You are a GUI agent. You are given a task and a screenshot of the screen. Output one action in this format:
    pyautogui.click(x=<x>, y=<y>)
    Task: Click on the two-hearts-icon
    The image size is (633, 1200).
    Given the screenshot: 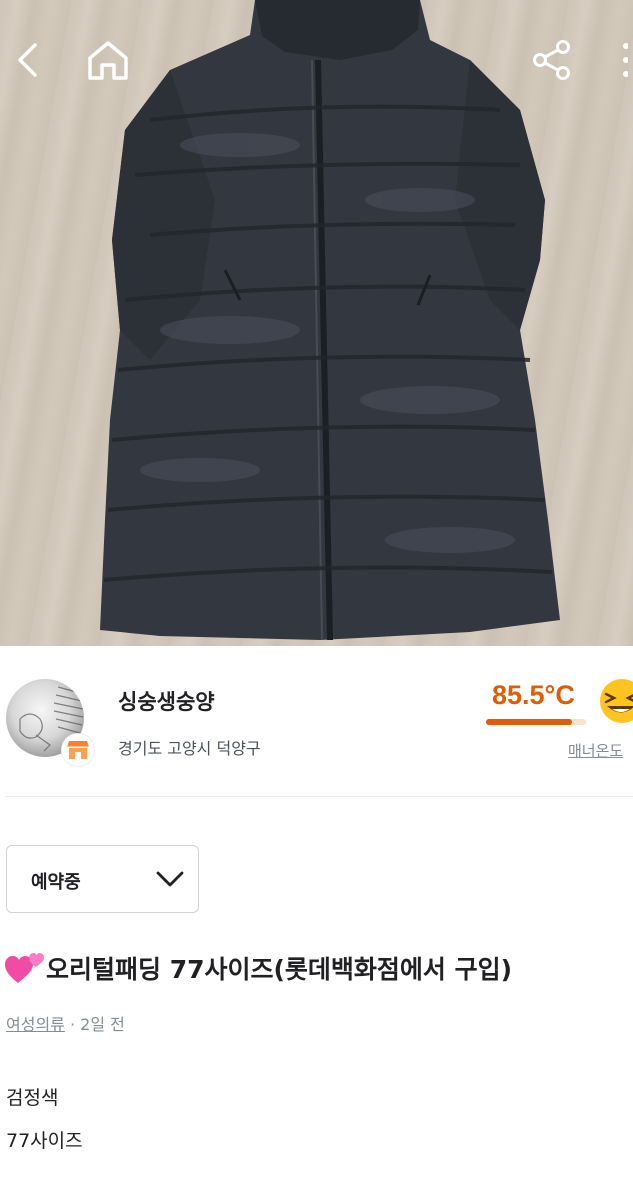 What is the action you would take?
    pyautogui.click(x=24, y=968)
    